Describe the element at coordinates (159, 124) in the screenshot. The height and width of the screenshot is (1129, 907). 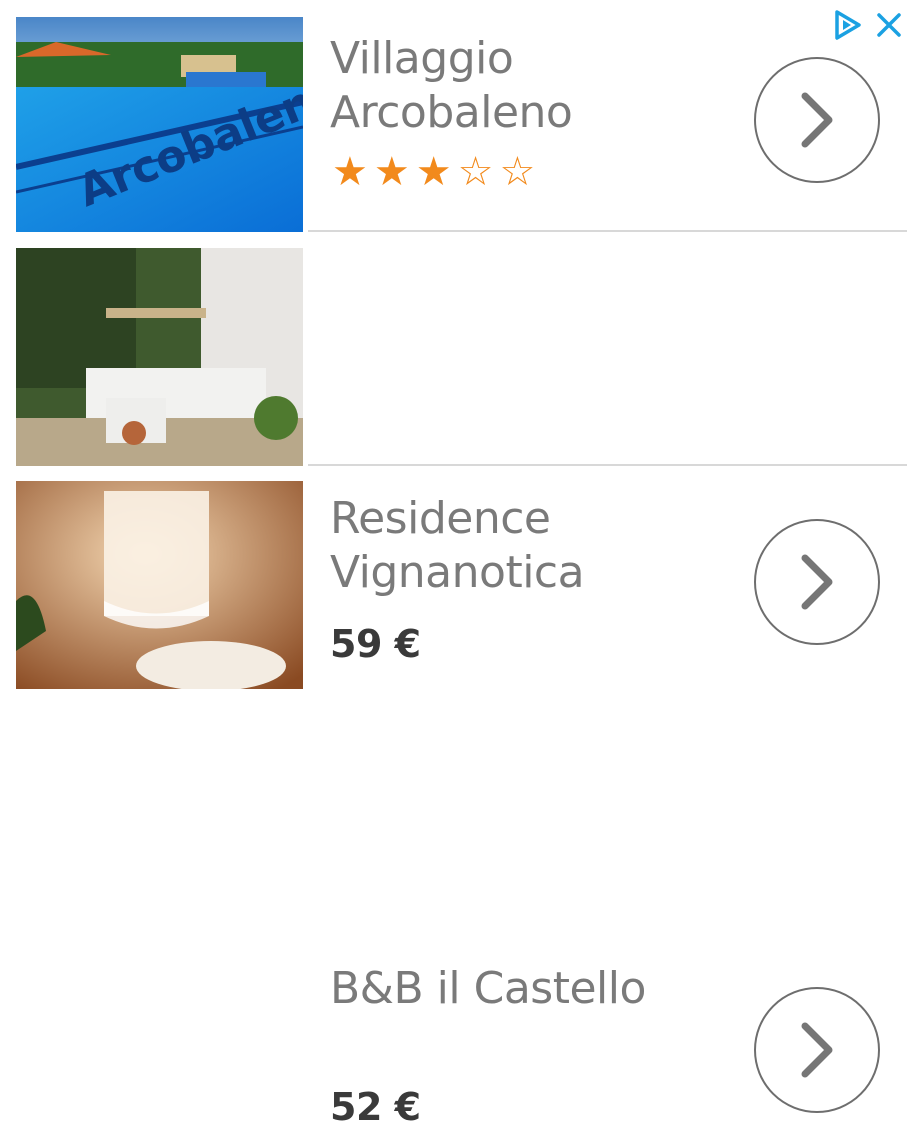
I see `listing-photo: Arcobaleno` at that location.